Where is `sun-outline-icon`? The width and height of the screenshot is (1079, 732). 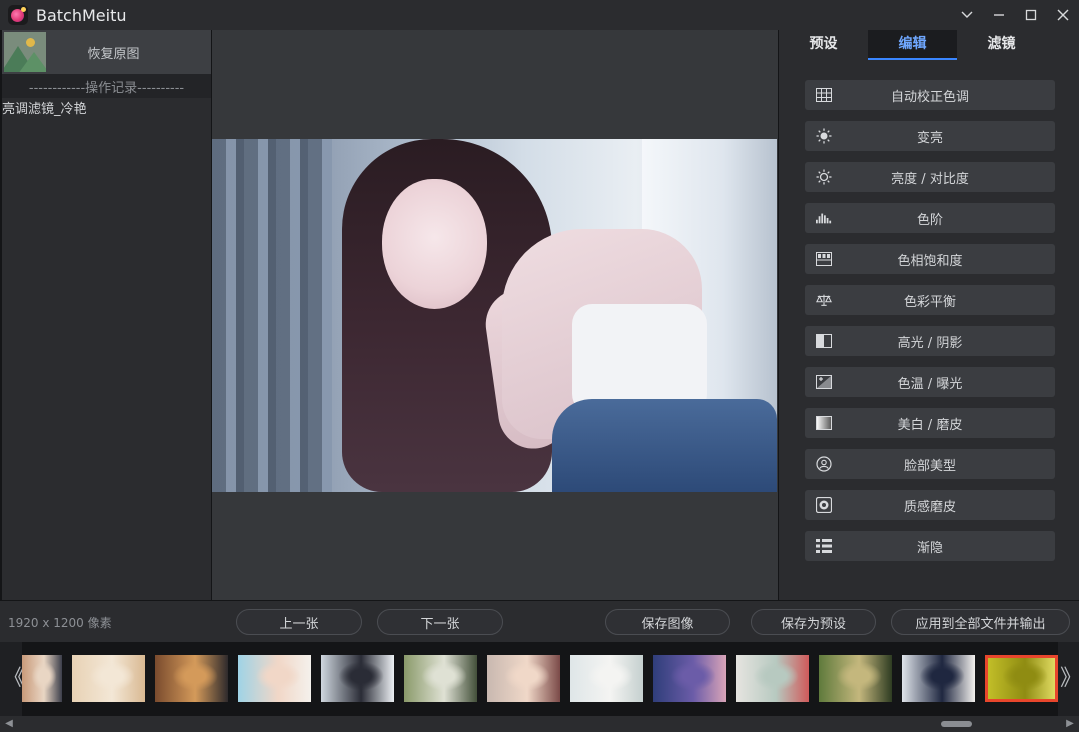 sun-outline-icon is located at coordinates (824, 177).